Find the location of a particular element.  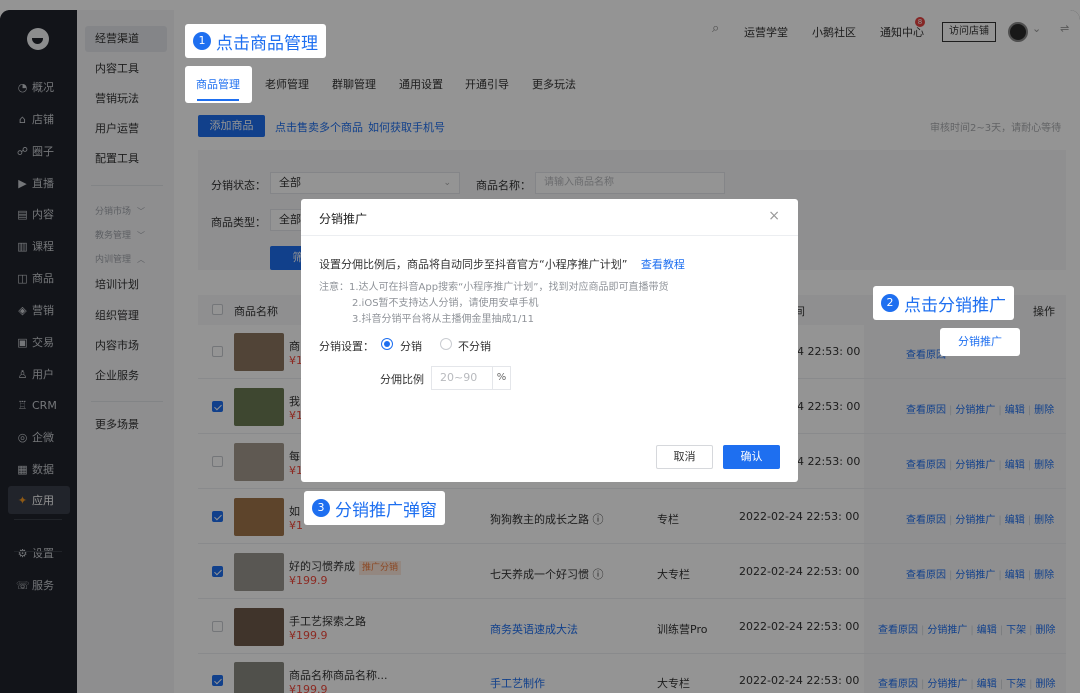

avatar is located at coordinates (1018, 32).